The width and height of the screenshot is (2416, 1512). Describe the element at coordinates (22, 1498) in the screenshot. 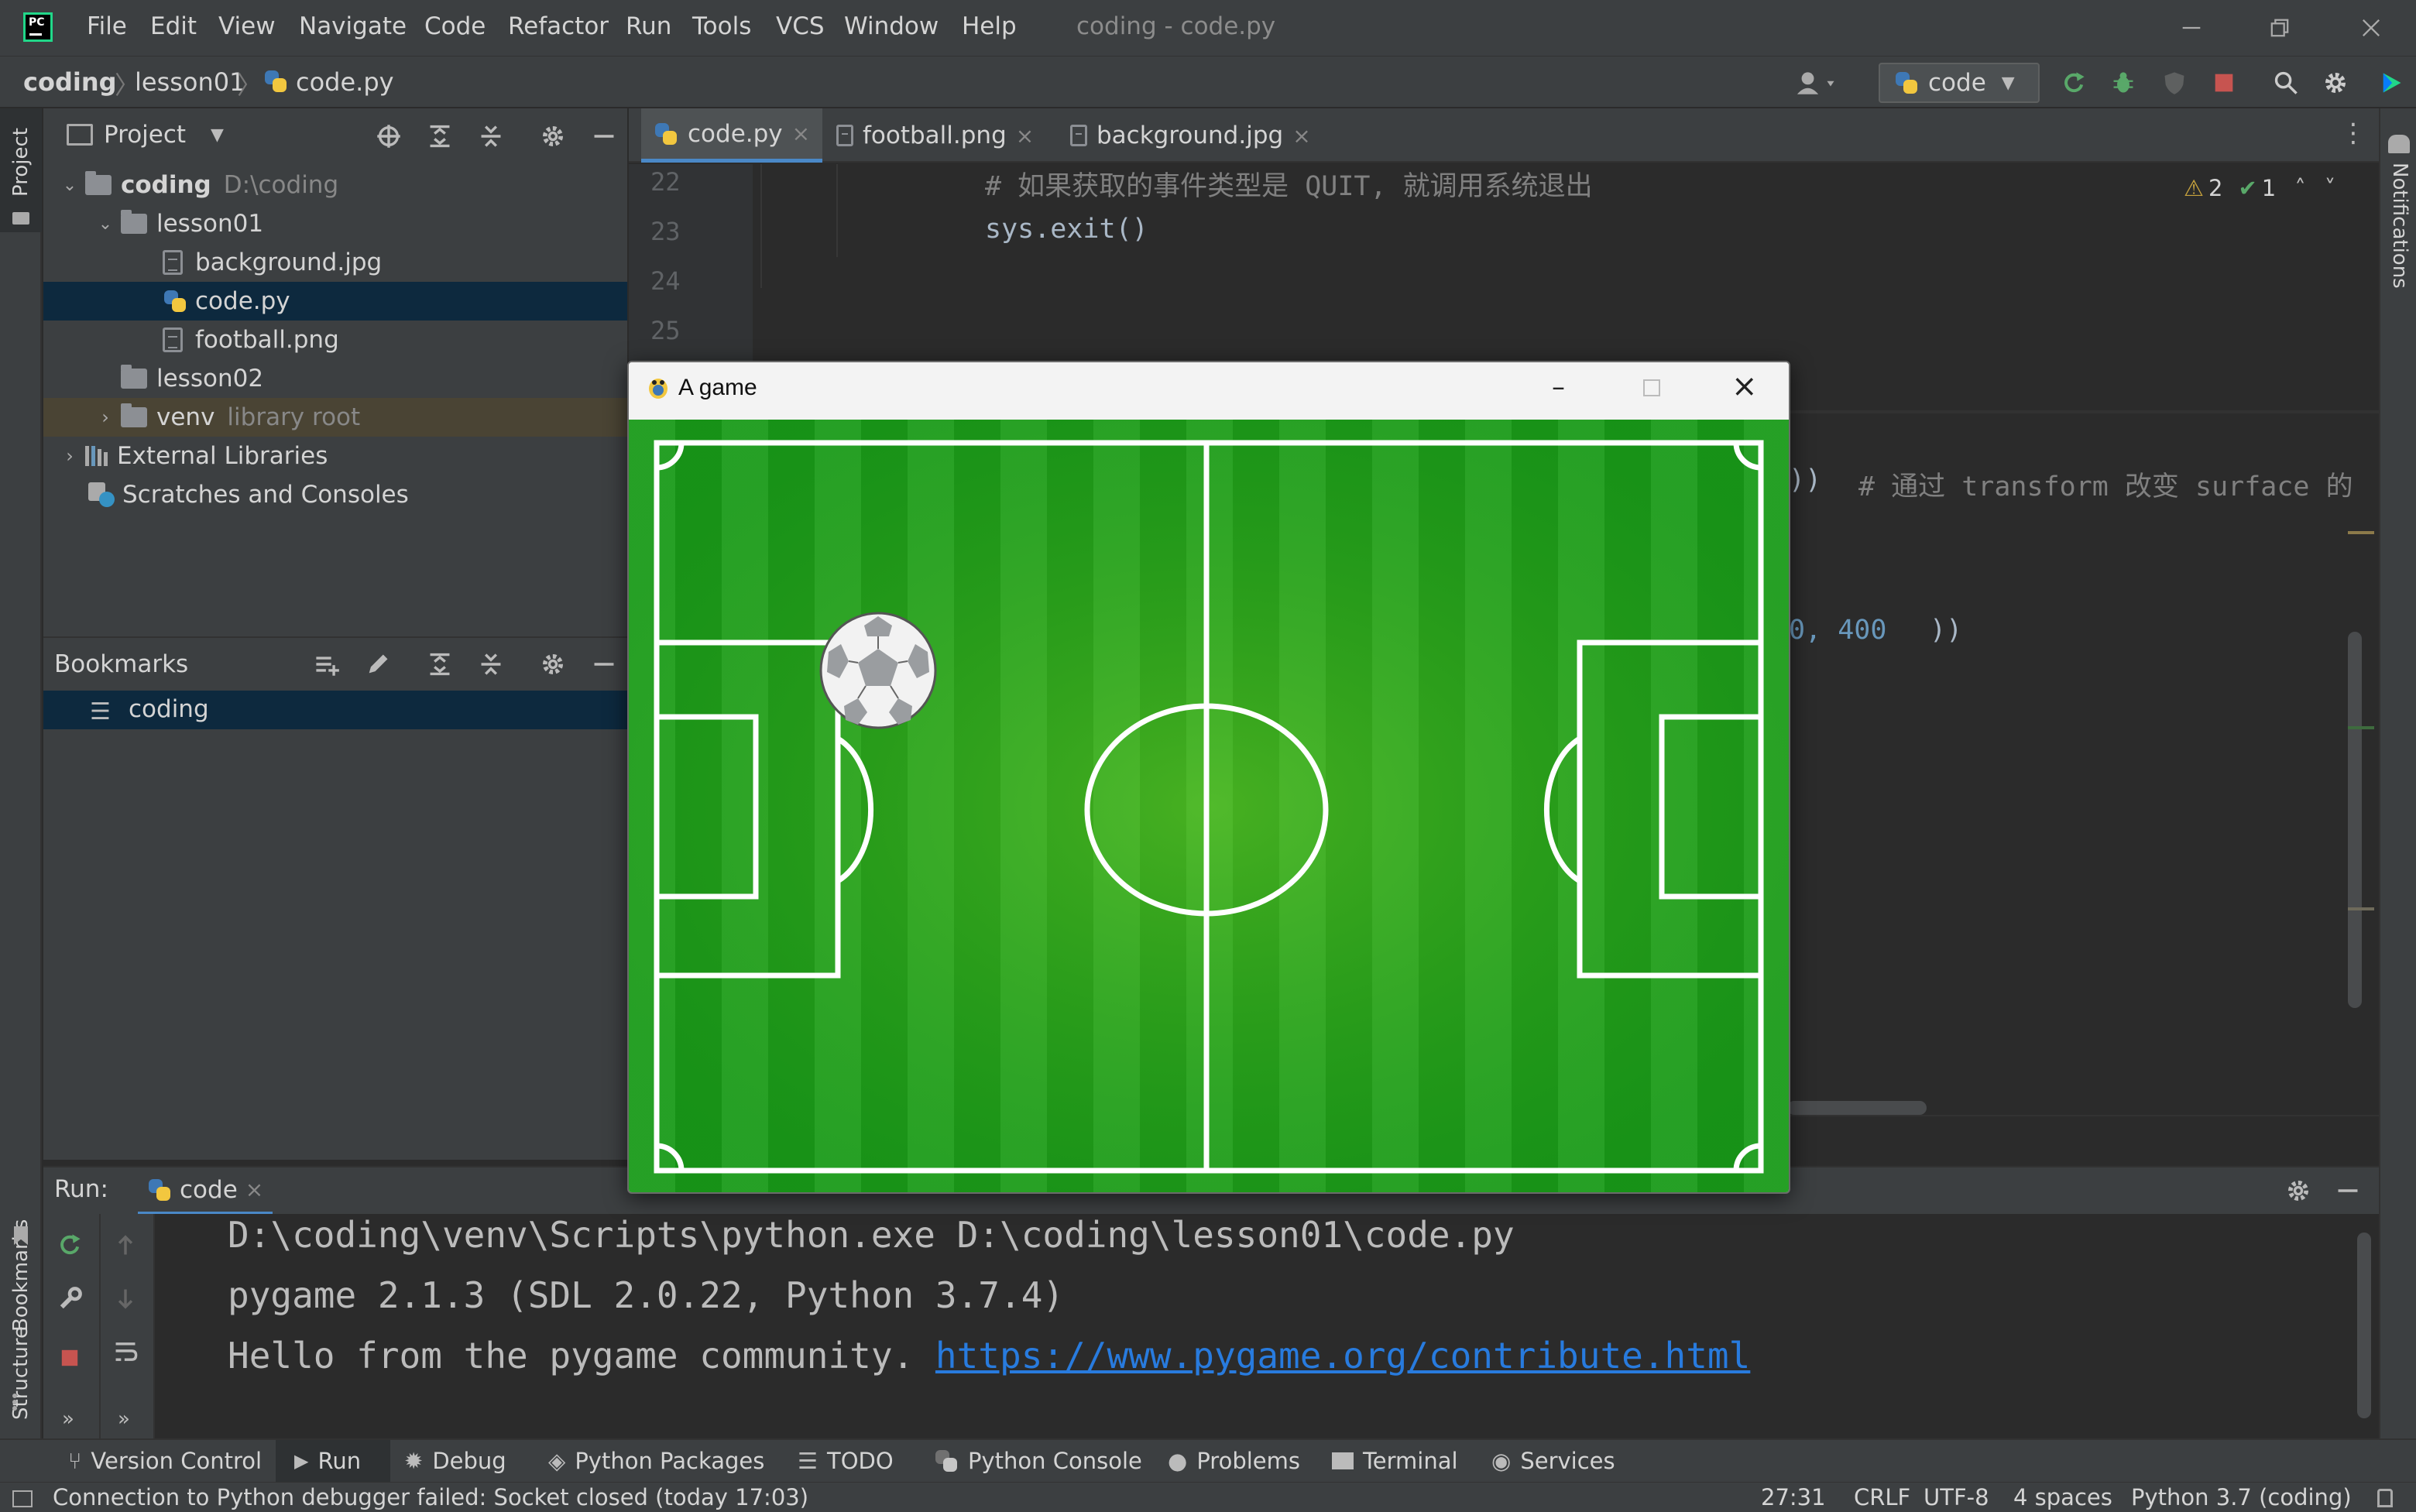

I see `toggle-tool-windows-icon` at that location.